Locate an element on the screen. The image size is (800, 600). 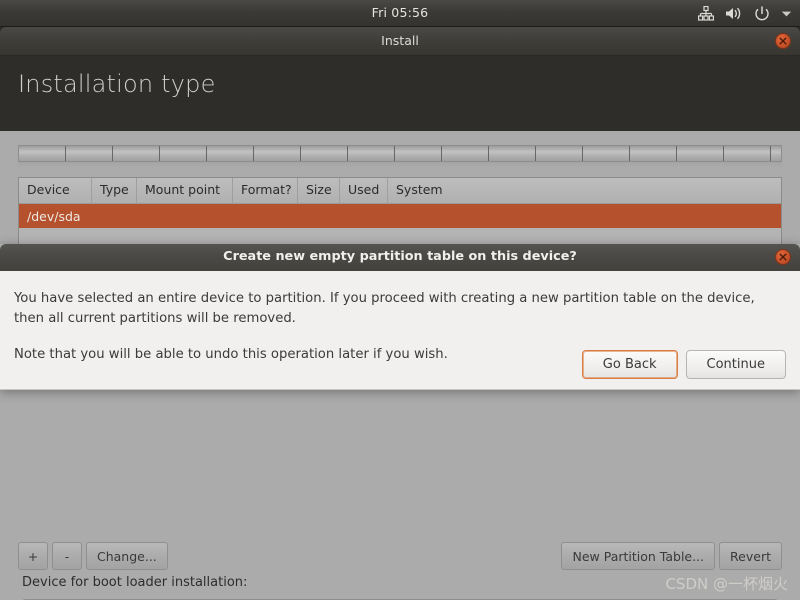
dialog-actions: Go Back Continue is located at coordinates (683, 364).